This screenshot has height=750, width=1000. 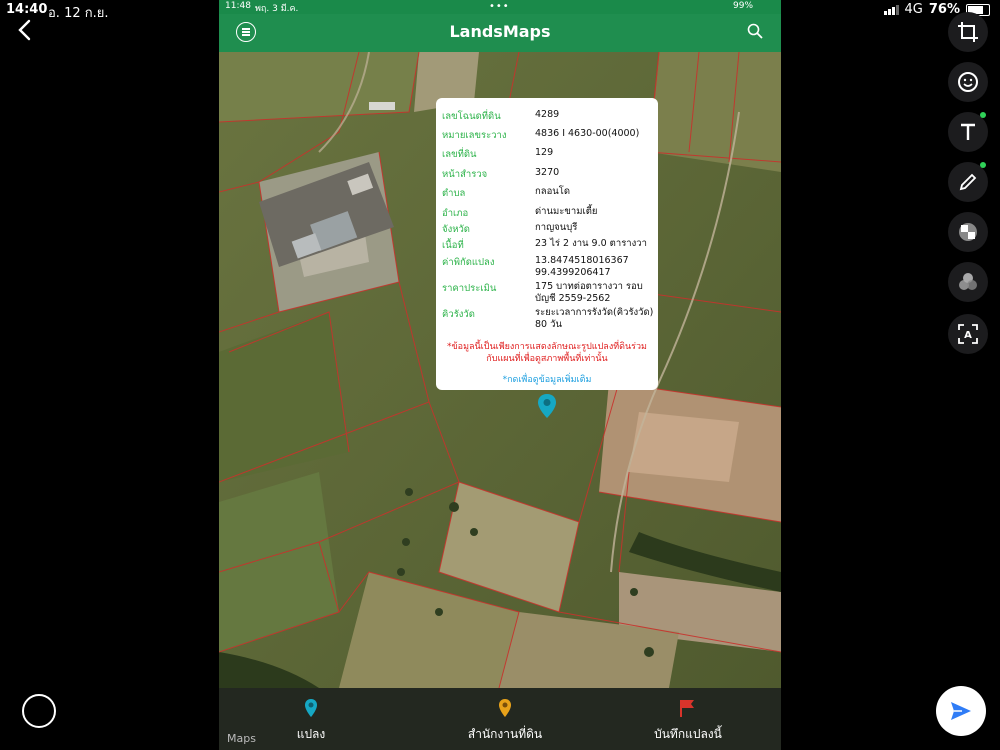 What do you see at coordinates (456, 229) in the screenshot?
I see `info-key: จังหวัด` at bounding box center [456, 229].